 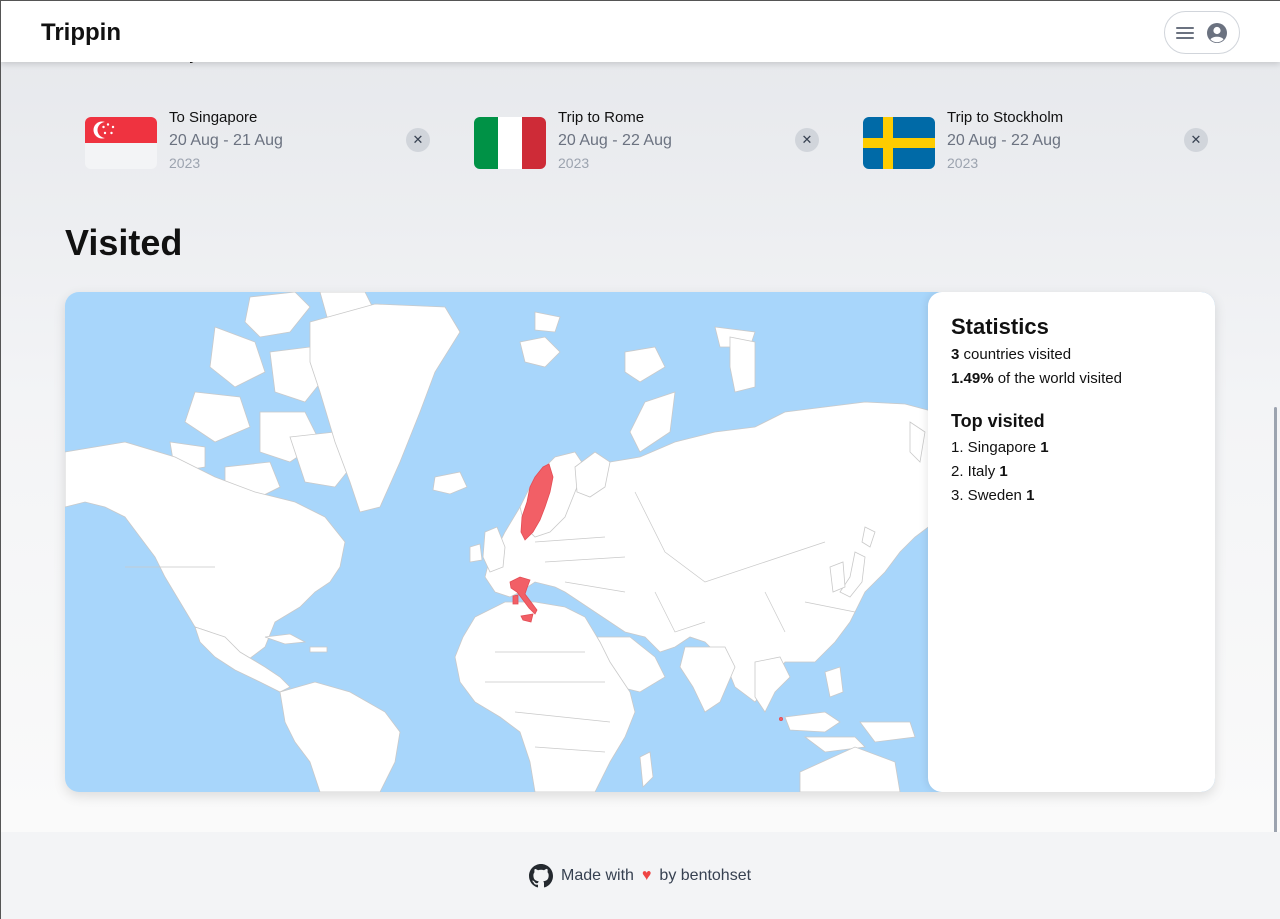 I want to click on world-percent: 1.49%, so click(x=972, y=378).